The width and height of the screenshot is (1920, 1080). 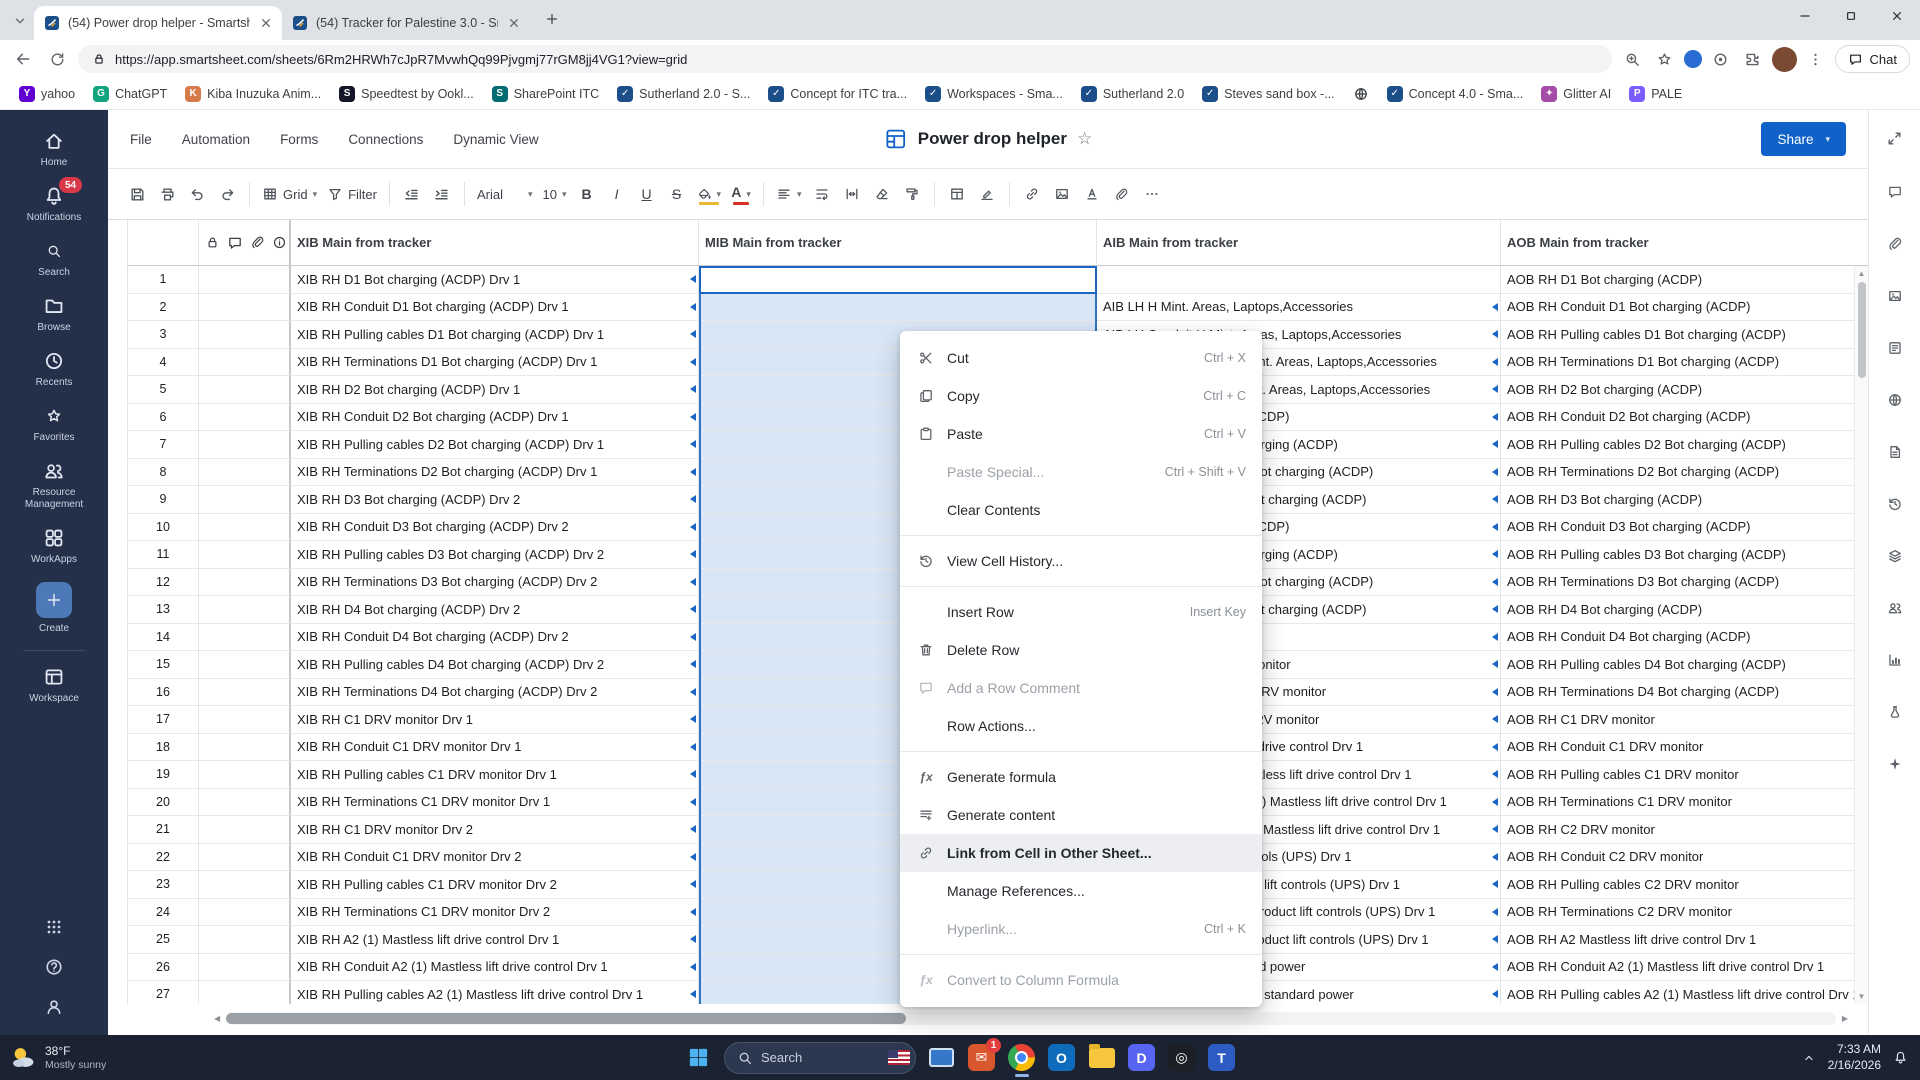 I want to click on cell-xib: XIB RH Terminations C1 DRV monitor Drv 1, so click(x=495, y=802).